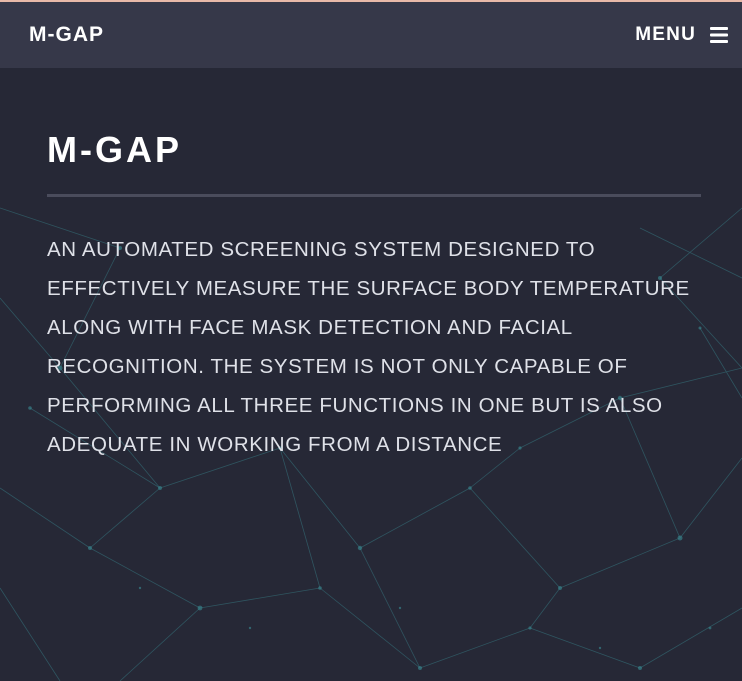 This screenshot has height=681, width=742. I want to click on navbar: M-GAP MENU, so click(371, 35).